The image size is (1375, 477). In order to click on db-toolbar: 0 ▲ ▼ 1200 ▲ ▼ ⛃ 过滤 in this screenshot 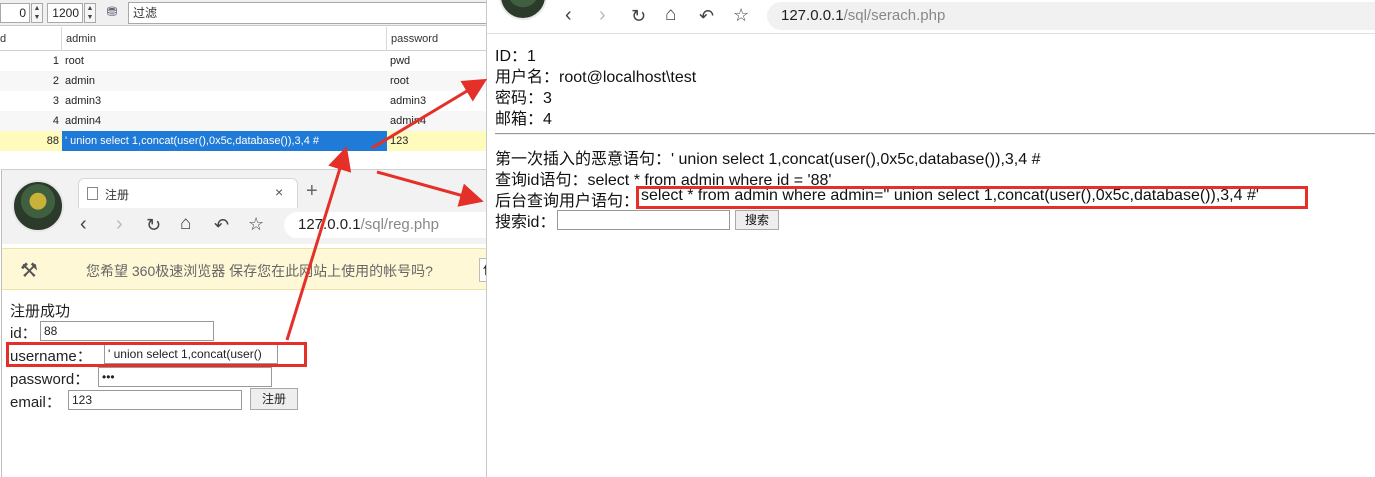, I will do `click(243, 13)`.